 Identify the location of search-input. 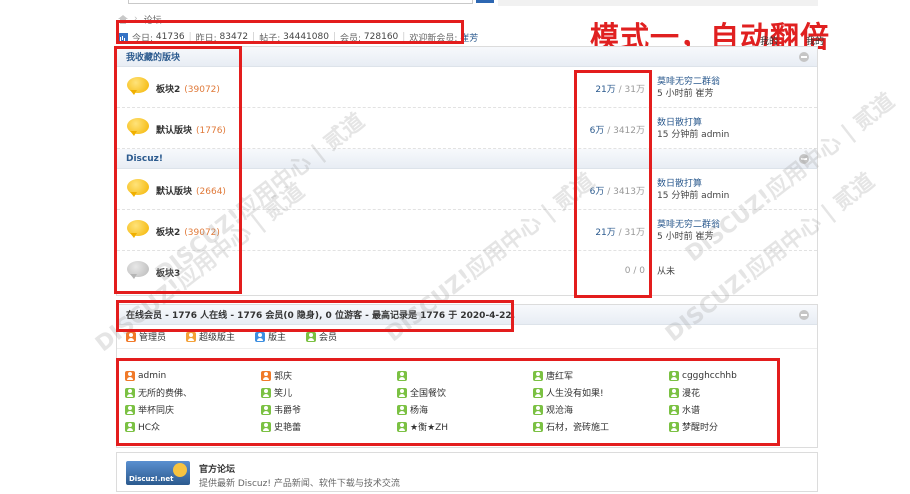
(300, 2).